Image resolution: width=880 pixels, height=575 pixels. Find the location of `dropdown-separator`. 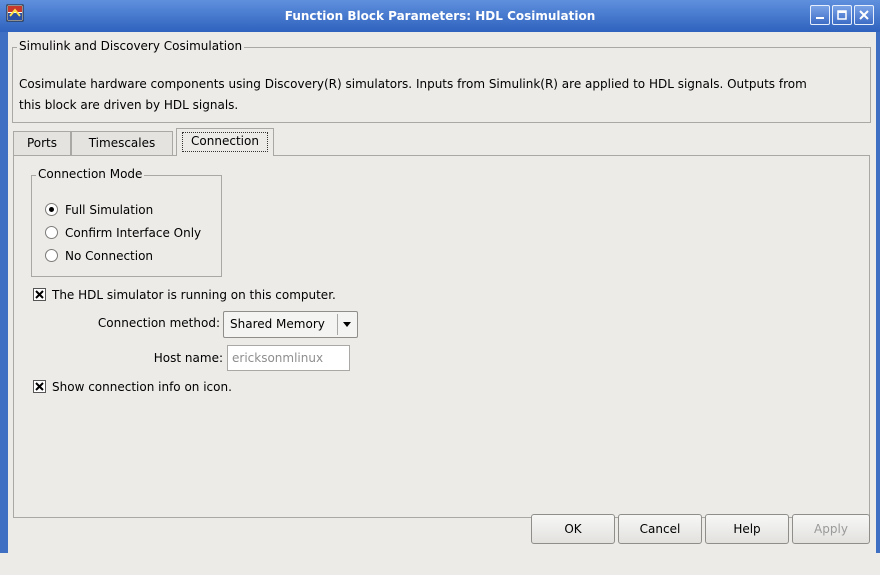

dropdown-separator is located at coordinates (337, 324).